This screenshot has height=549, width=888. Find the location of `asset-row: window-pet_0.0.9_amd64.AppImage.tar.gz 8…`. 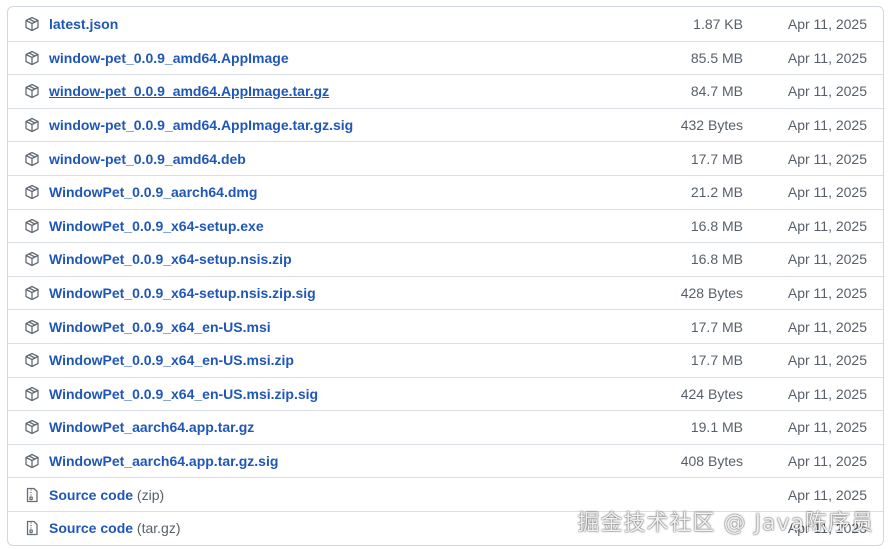

asset-row: window-pet_0.0.9_amd64.AppImage.tar.gz 8… is located at coordinates (445, 91).